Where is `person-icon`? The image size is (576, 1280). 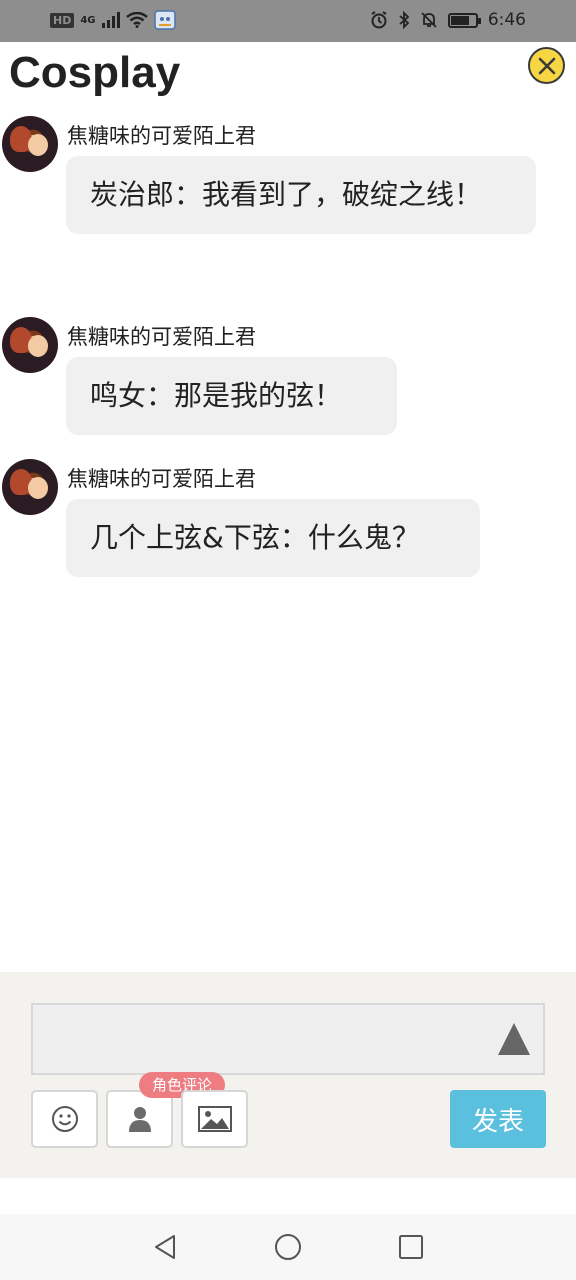
person-icon is located at coordinates (139, 1119).